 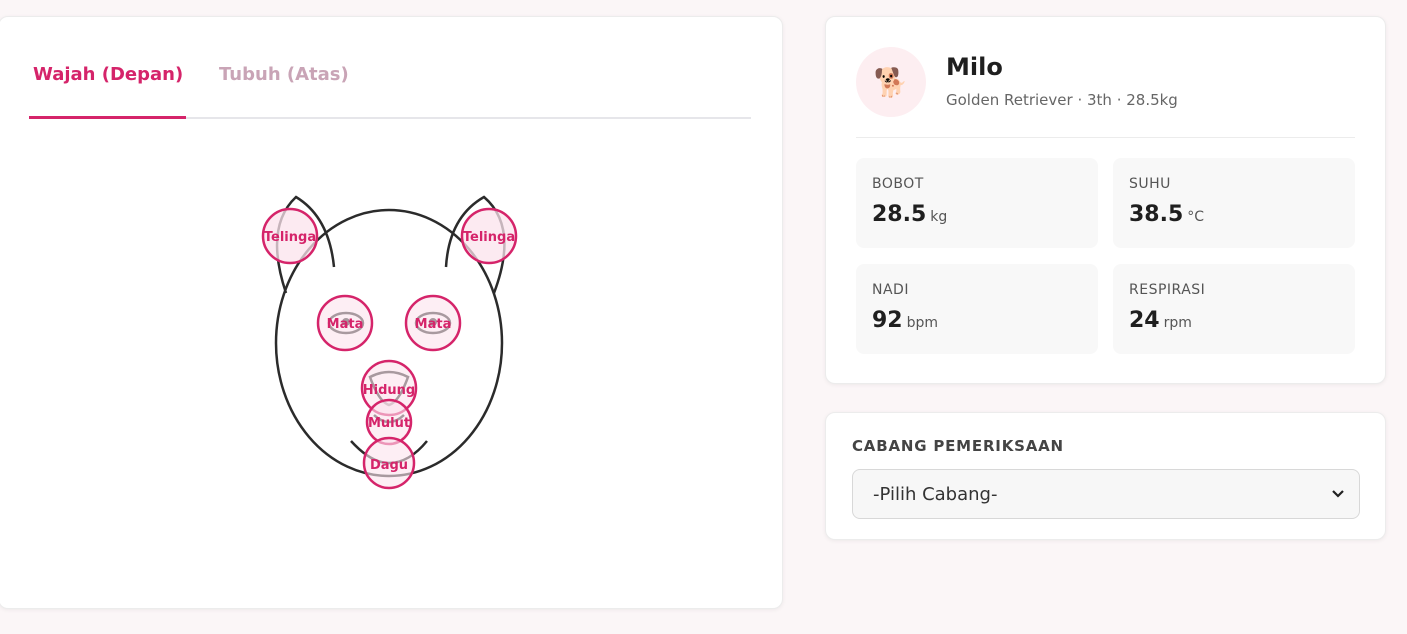 What do you see at coordinates (905, 320) in the screenshot?
I see `vital-value-row: 92 bpm` at bounding box center [905, 320].